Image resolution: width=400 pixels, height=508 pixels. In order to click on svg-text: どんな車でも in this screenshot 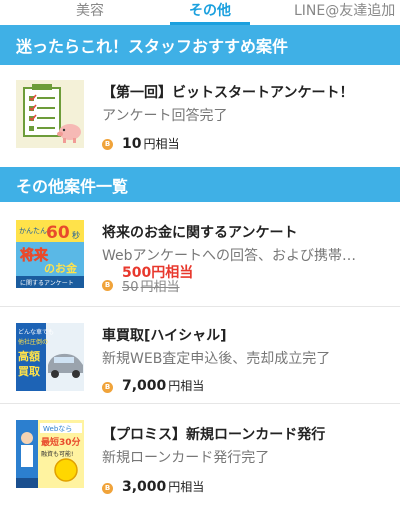, I will do `click(36, 332)`.